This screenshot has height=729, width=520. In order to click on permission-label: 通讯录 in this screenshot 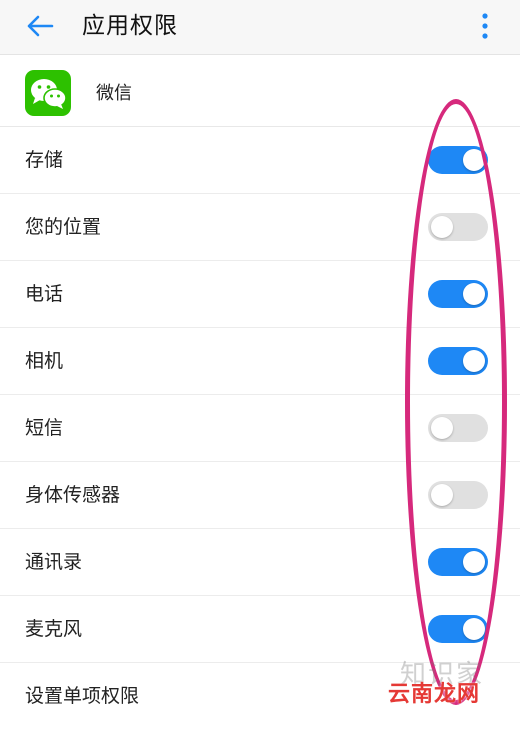, I will do `click(54, 562)`.